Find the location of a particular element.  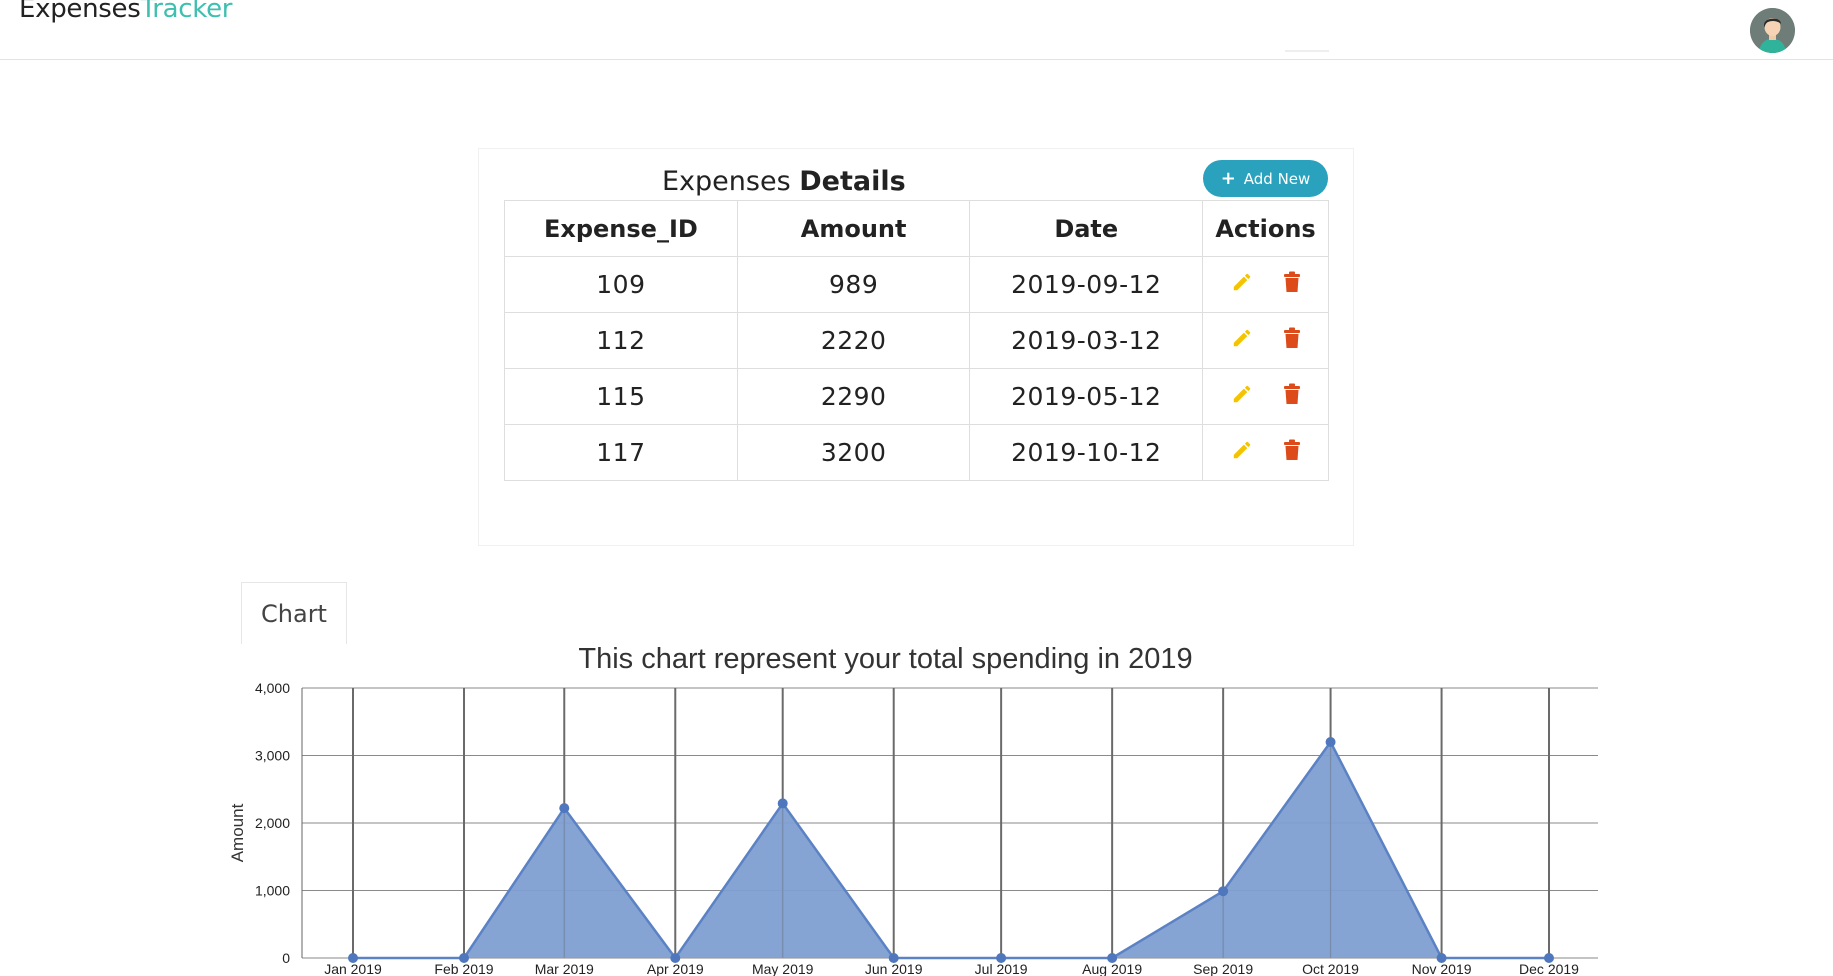

cell-amount: 989 is located at coordinates (853, 284).